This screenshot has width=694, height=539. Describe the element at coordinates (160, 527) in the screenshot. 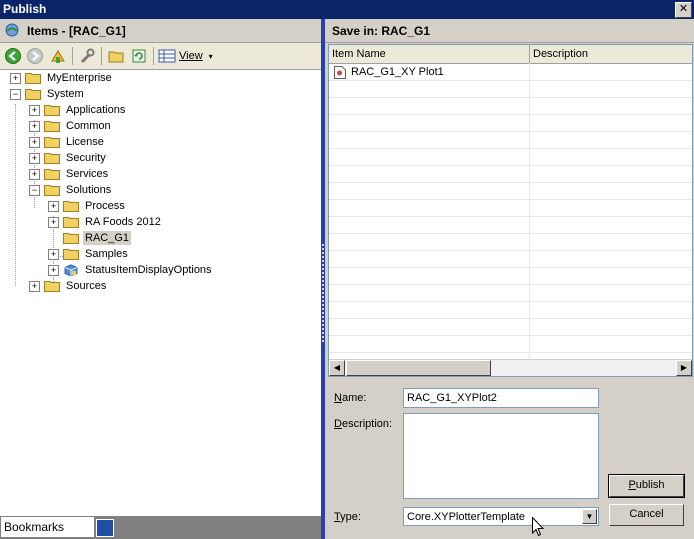

I see `bookmarks-bar: Bookmarks` at that location.